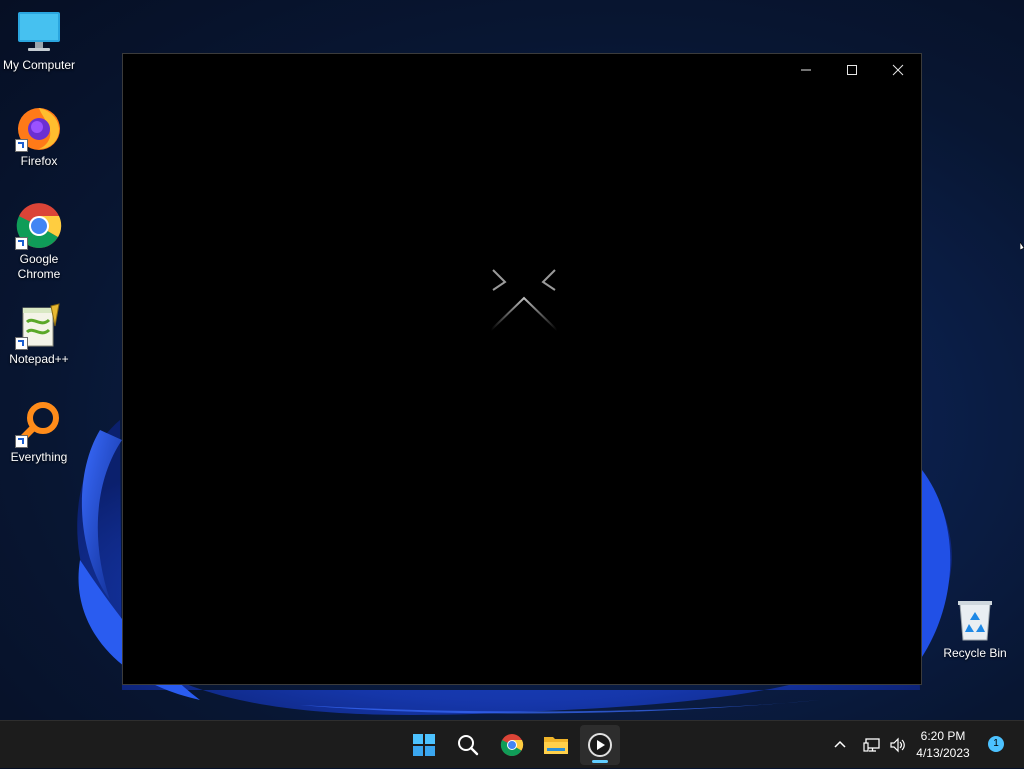 The image size is (1024, 769). Describe the element at coordinates (39, 457) in the screenshot. I see `desktop-icon-label: Everything` at that location.